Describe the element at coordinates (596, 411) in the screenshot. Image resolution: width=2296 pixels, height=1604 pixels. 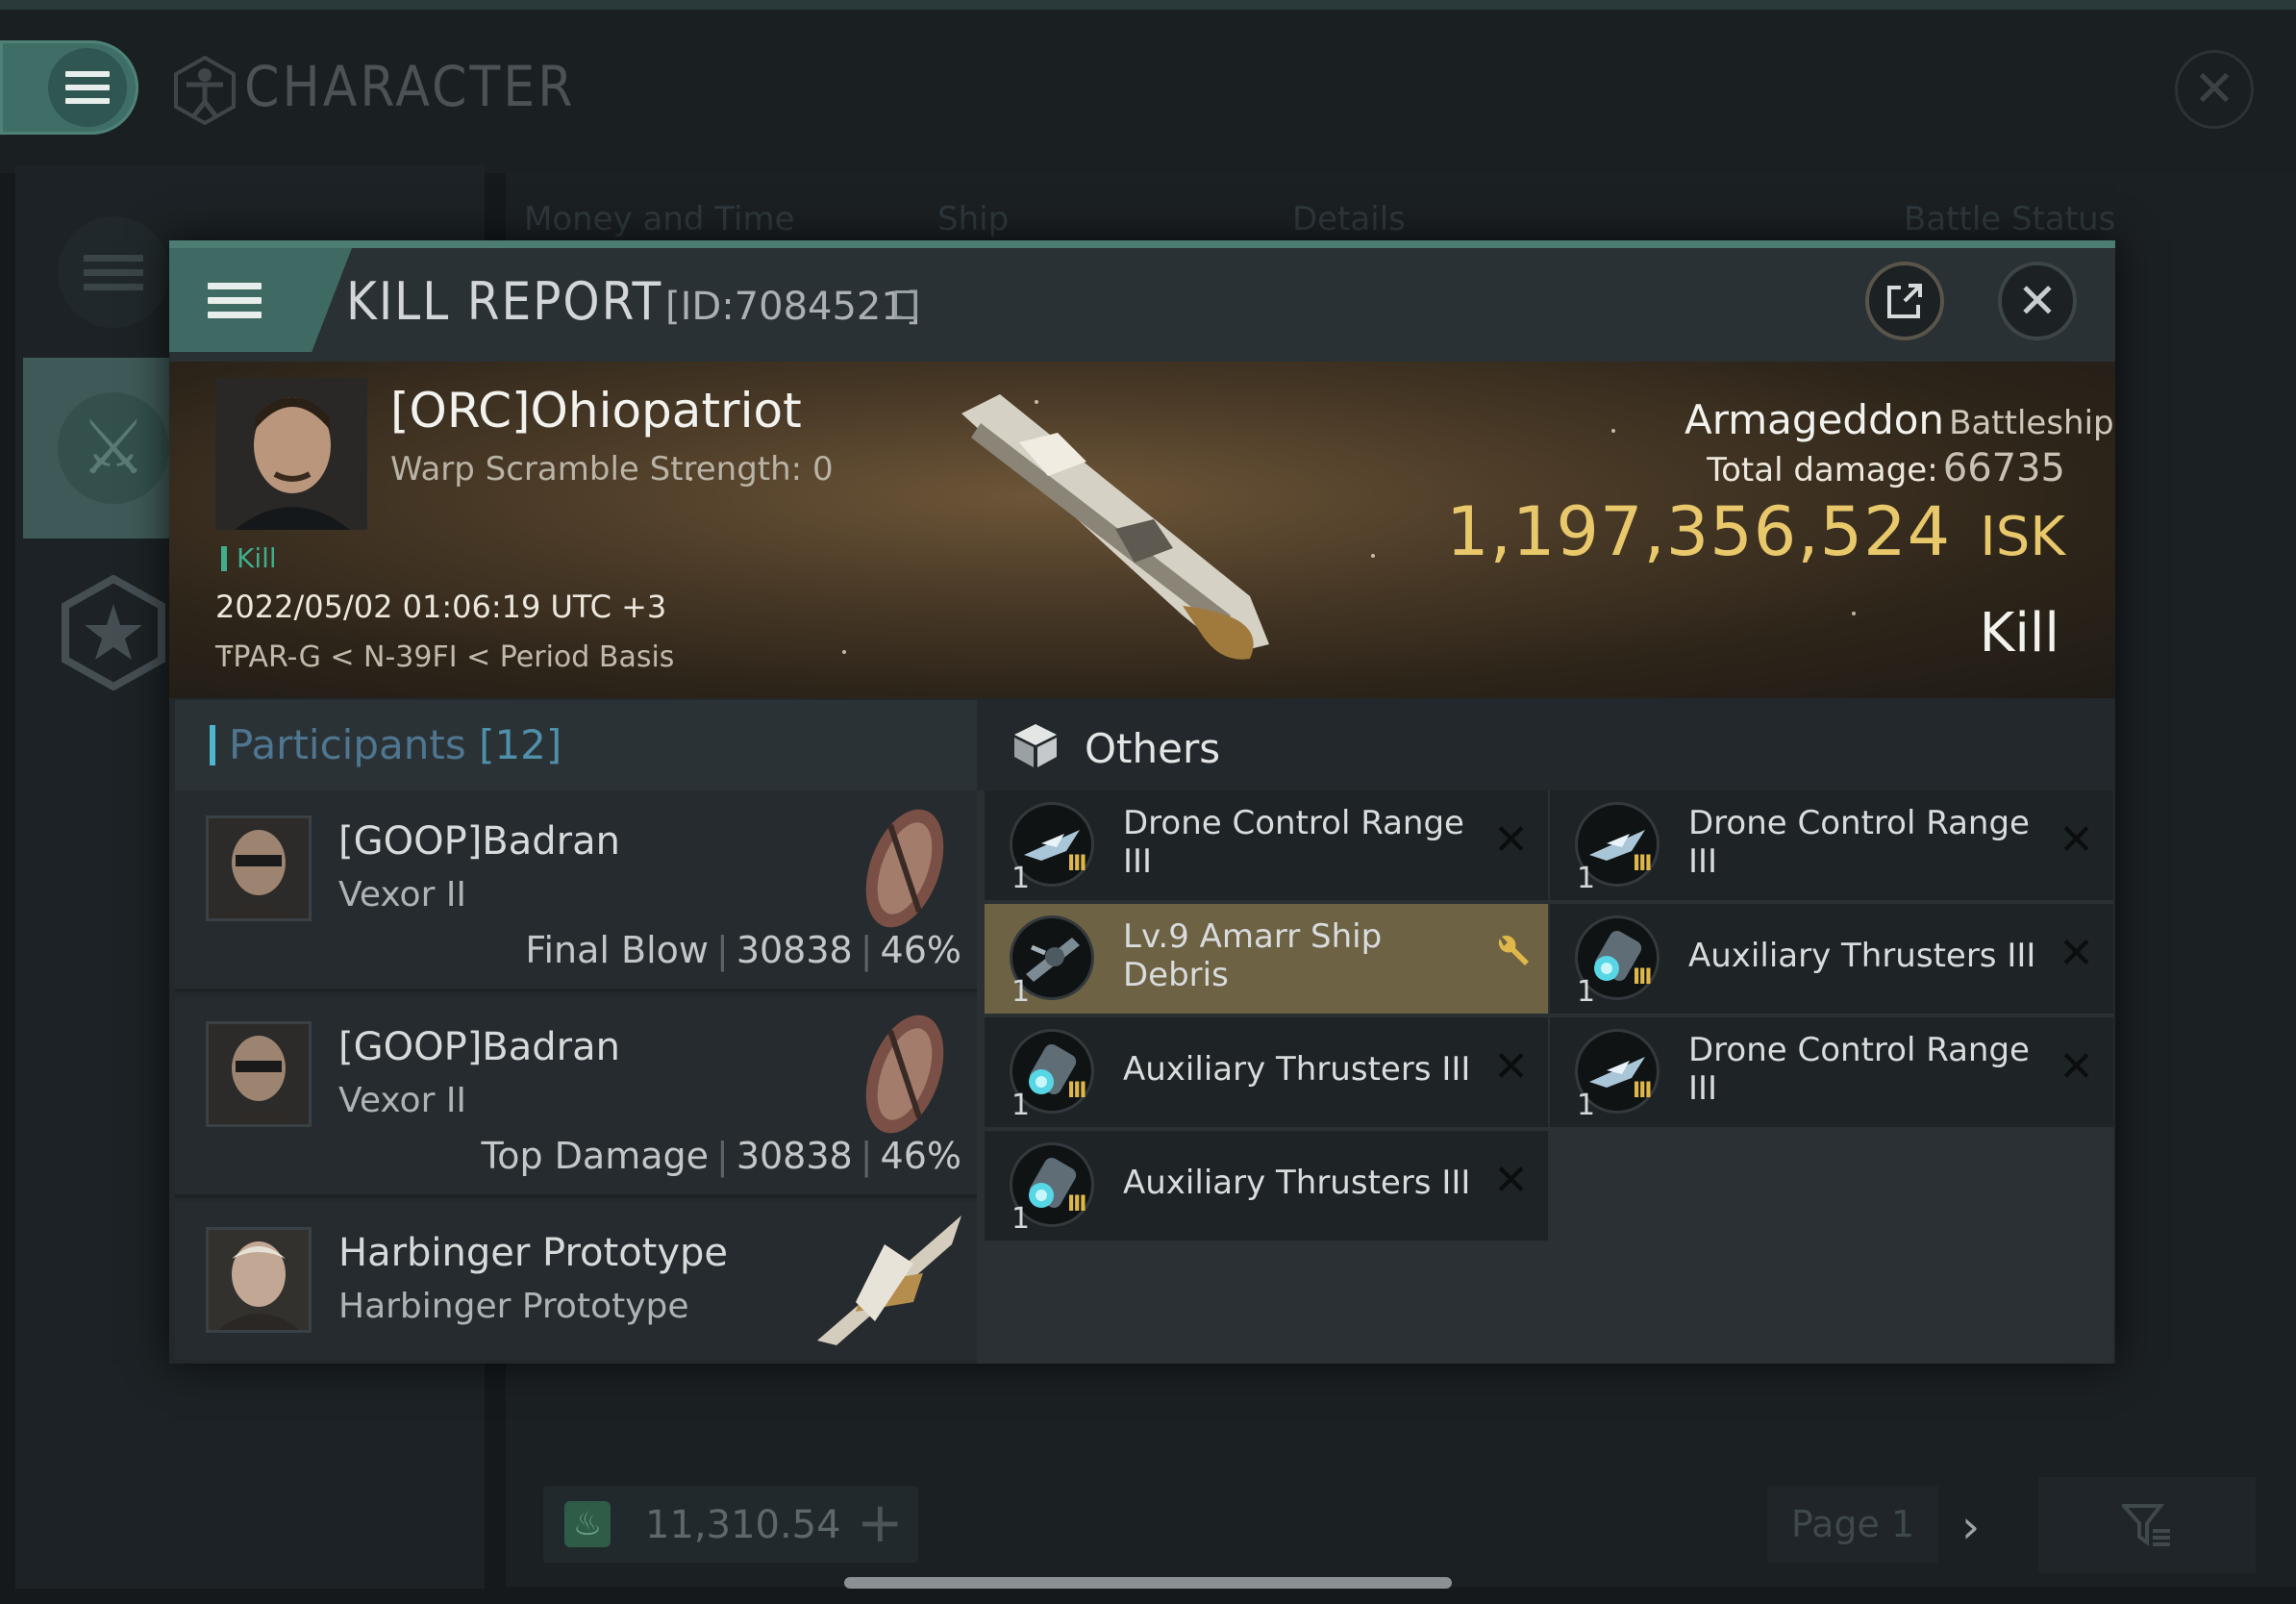
I see `victim-name: [ORC]Ohiopatriot` at that location.